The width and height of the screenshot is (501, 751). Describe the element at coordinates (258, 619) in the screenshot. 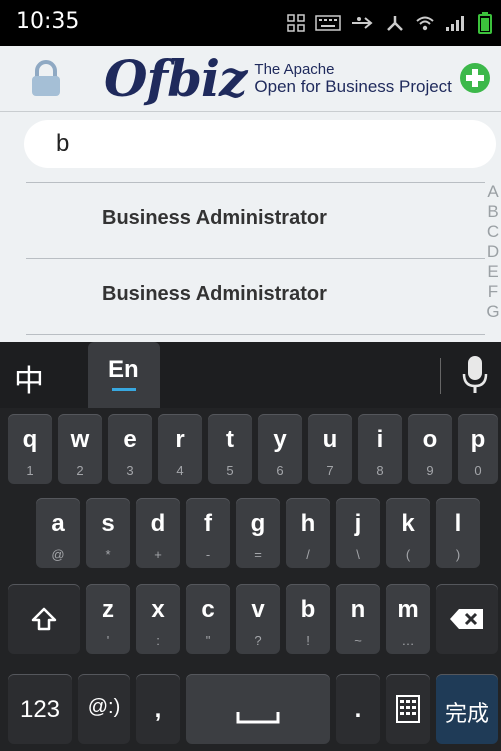

I see `key-v: v?` at that location.